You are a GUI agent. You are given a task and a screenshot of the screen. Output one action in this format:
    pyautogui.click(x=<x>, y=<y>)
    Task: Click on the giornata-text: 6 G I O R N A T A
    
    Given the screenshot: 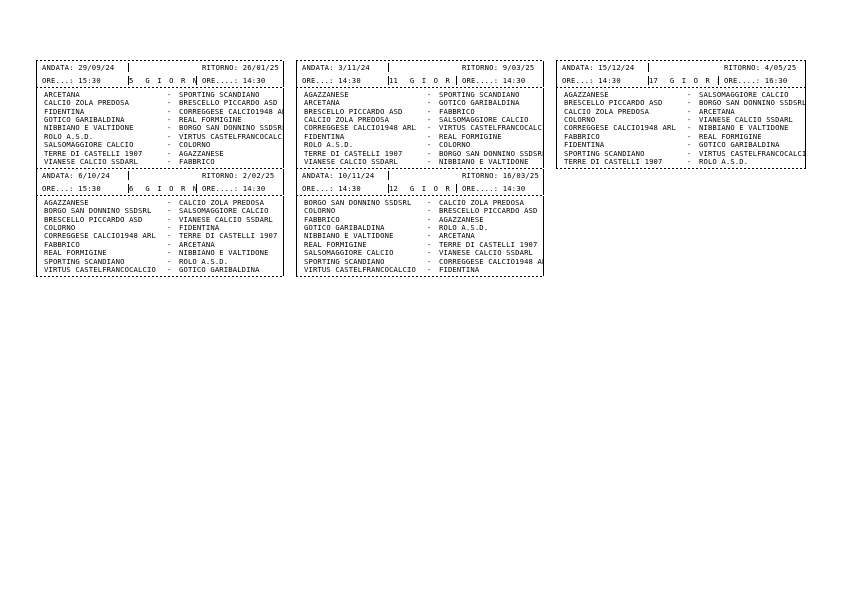 What is the action you would take?
    pyautogui.click(x=162, y=188)
    